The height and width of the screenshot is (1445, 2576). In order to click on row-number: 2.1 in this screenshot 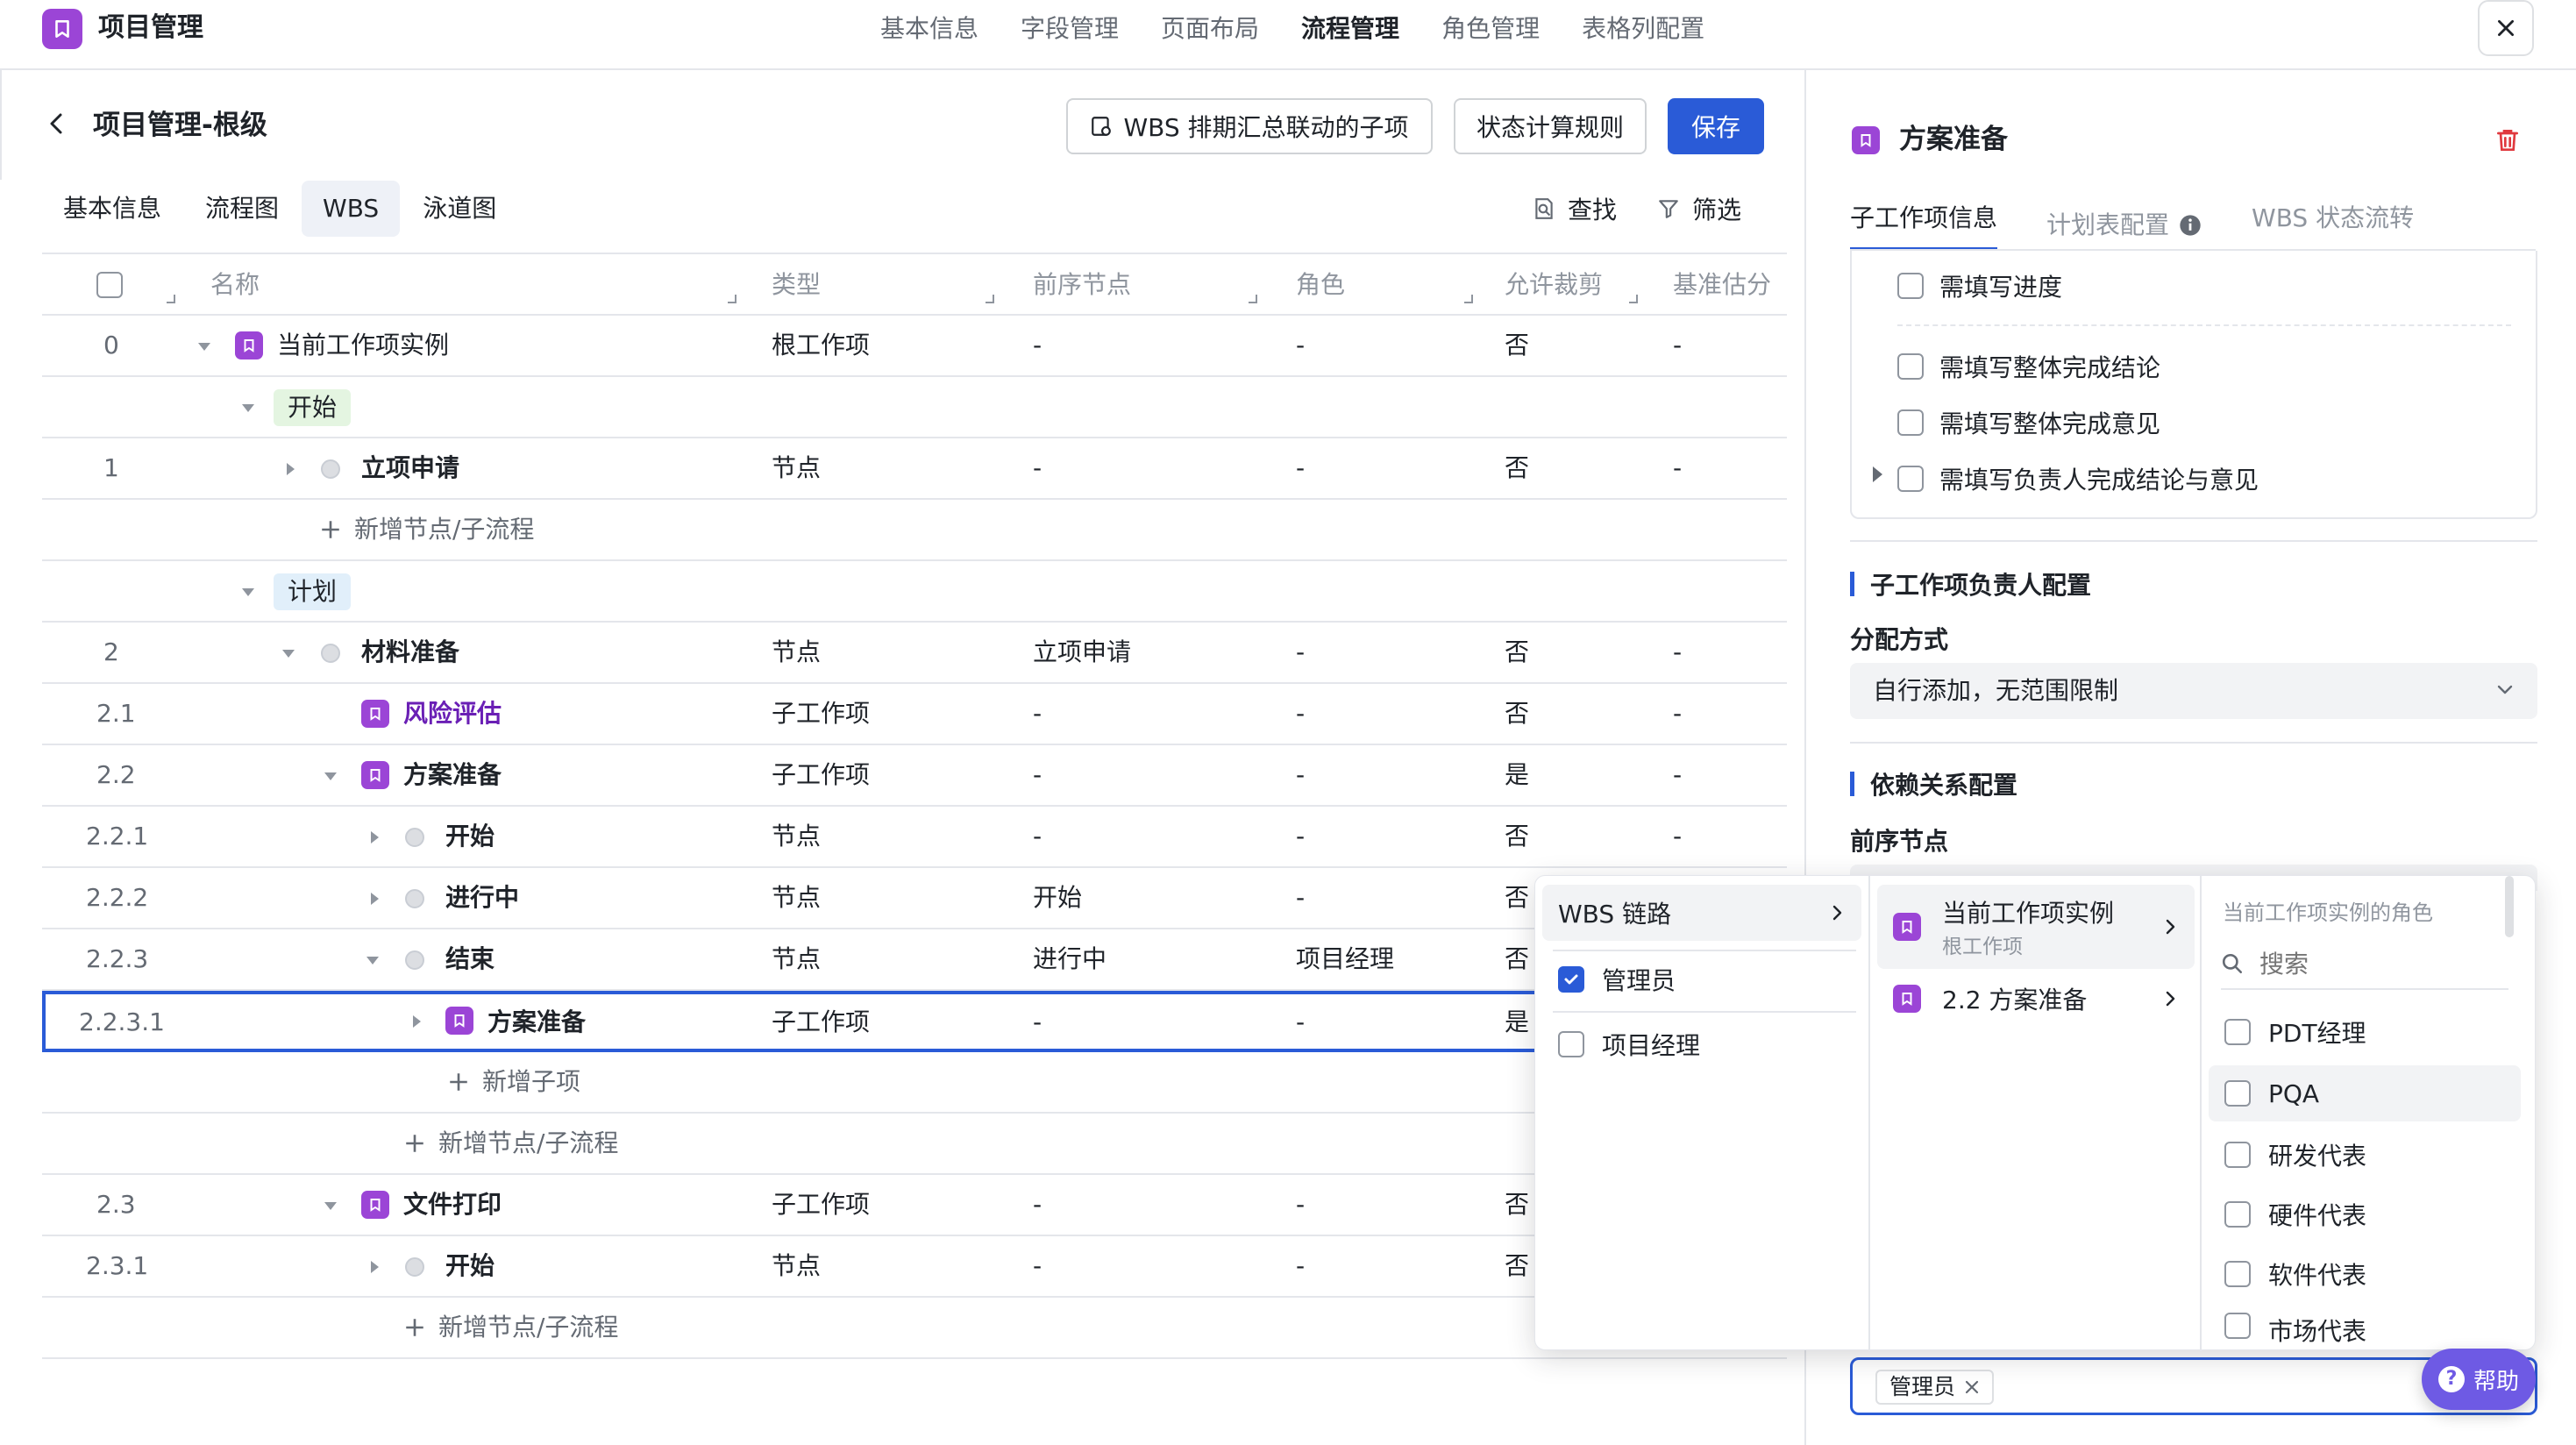, I will do `click(116, 713)`.